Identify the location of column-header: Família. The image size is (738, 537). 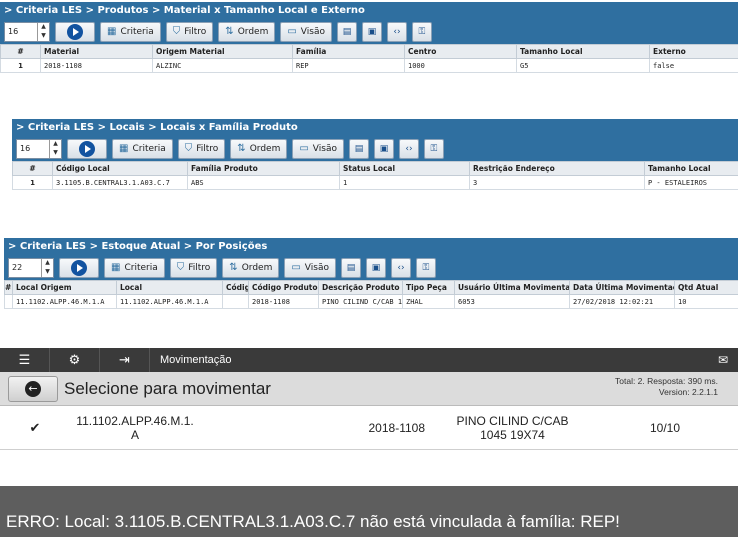
(348, 51).